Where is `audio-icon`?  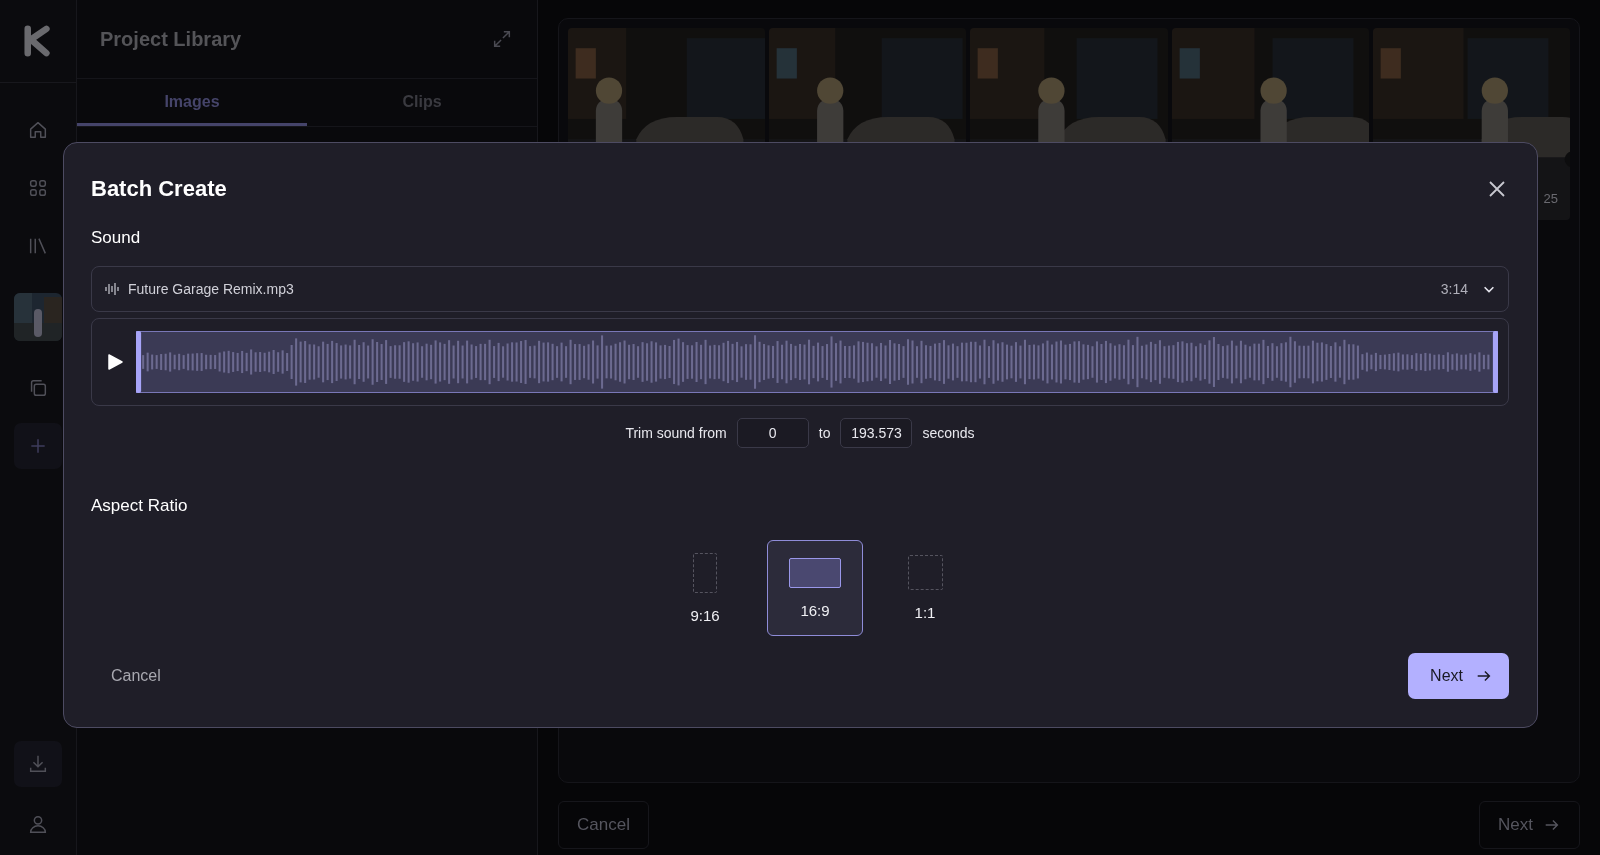
audio-icon is located at coordinates (112, 289).